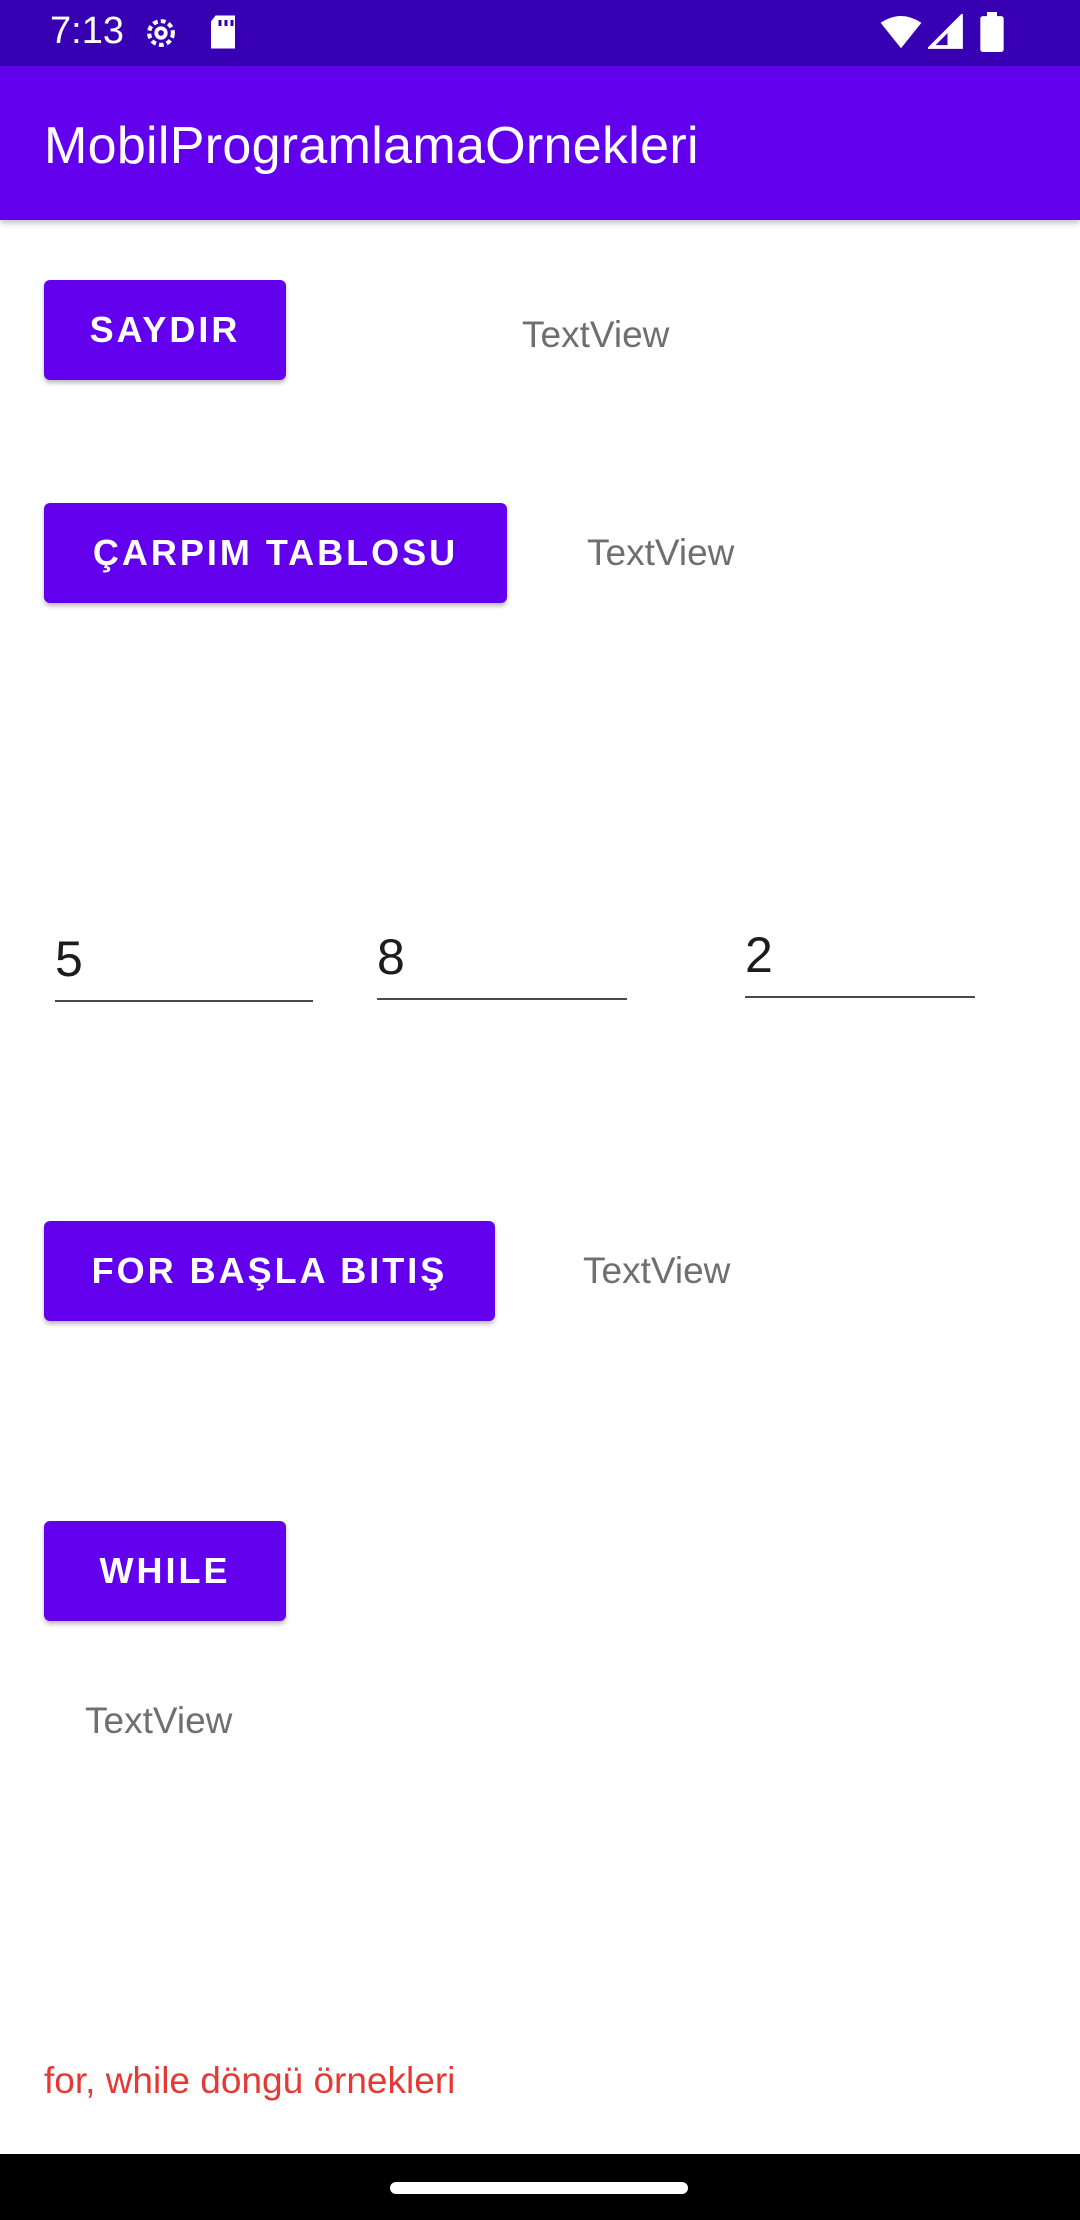 This screenshot has width=1080, height=2220. I want to click on app-title: MobilProgramlamaOrnekleri, so click(371, 146).